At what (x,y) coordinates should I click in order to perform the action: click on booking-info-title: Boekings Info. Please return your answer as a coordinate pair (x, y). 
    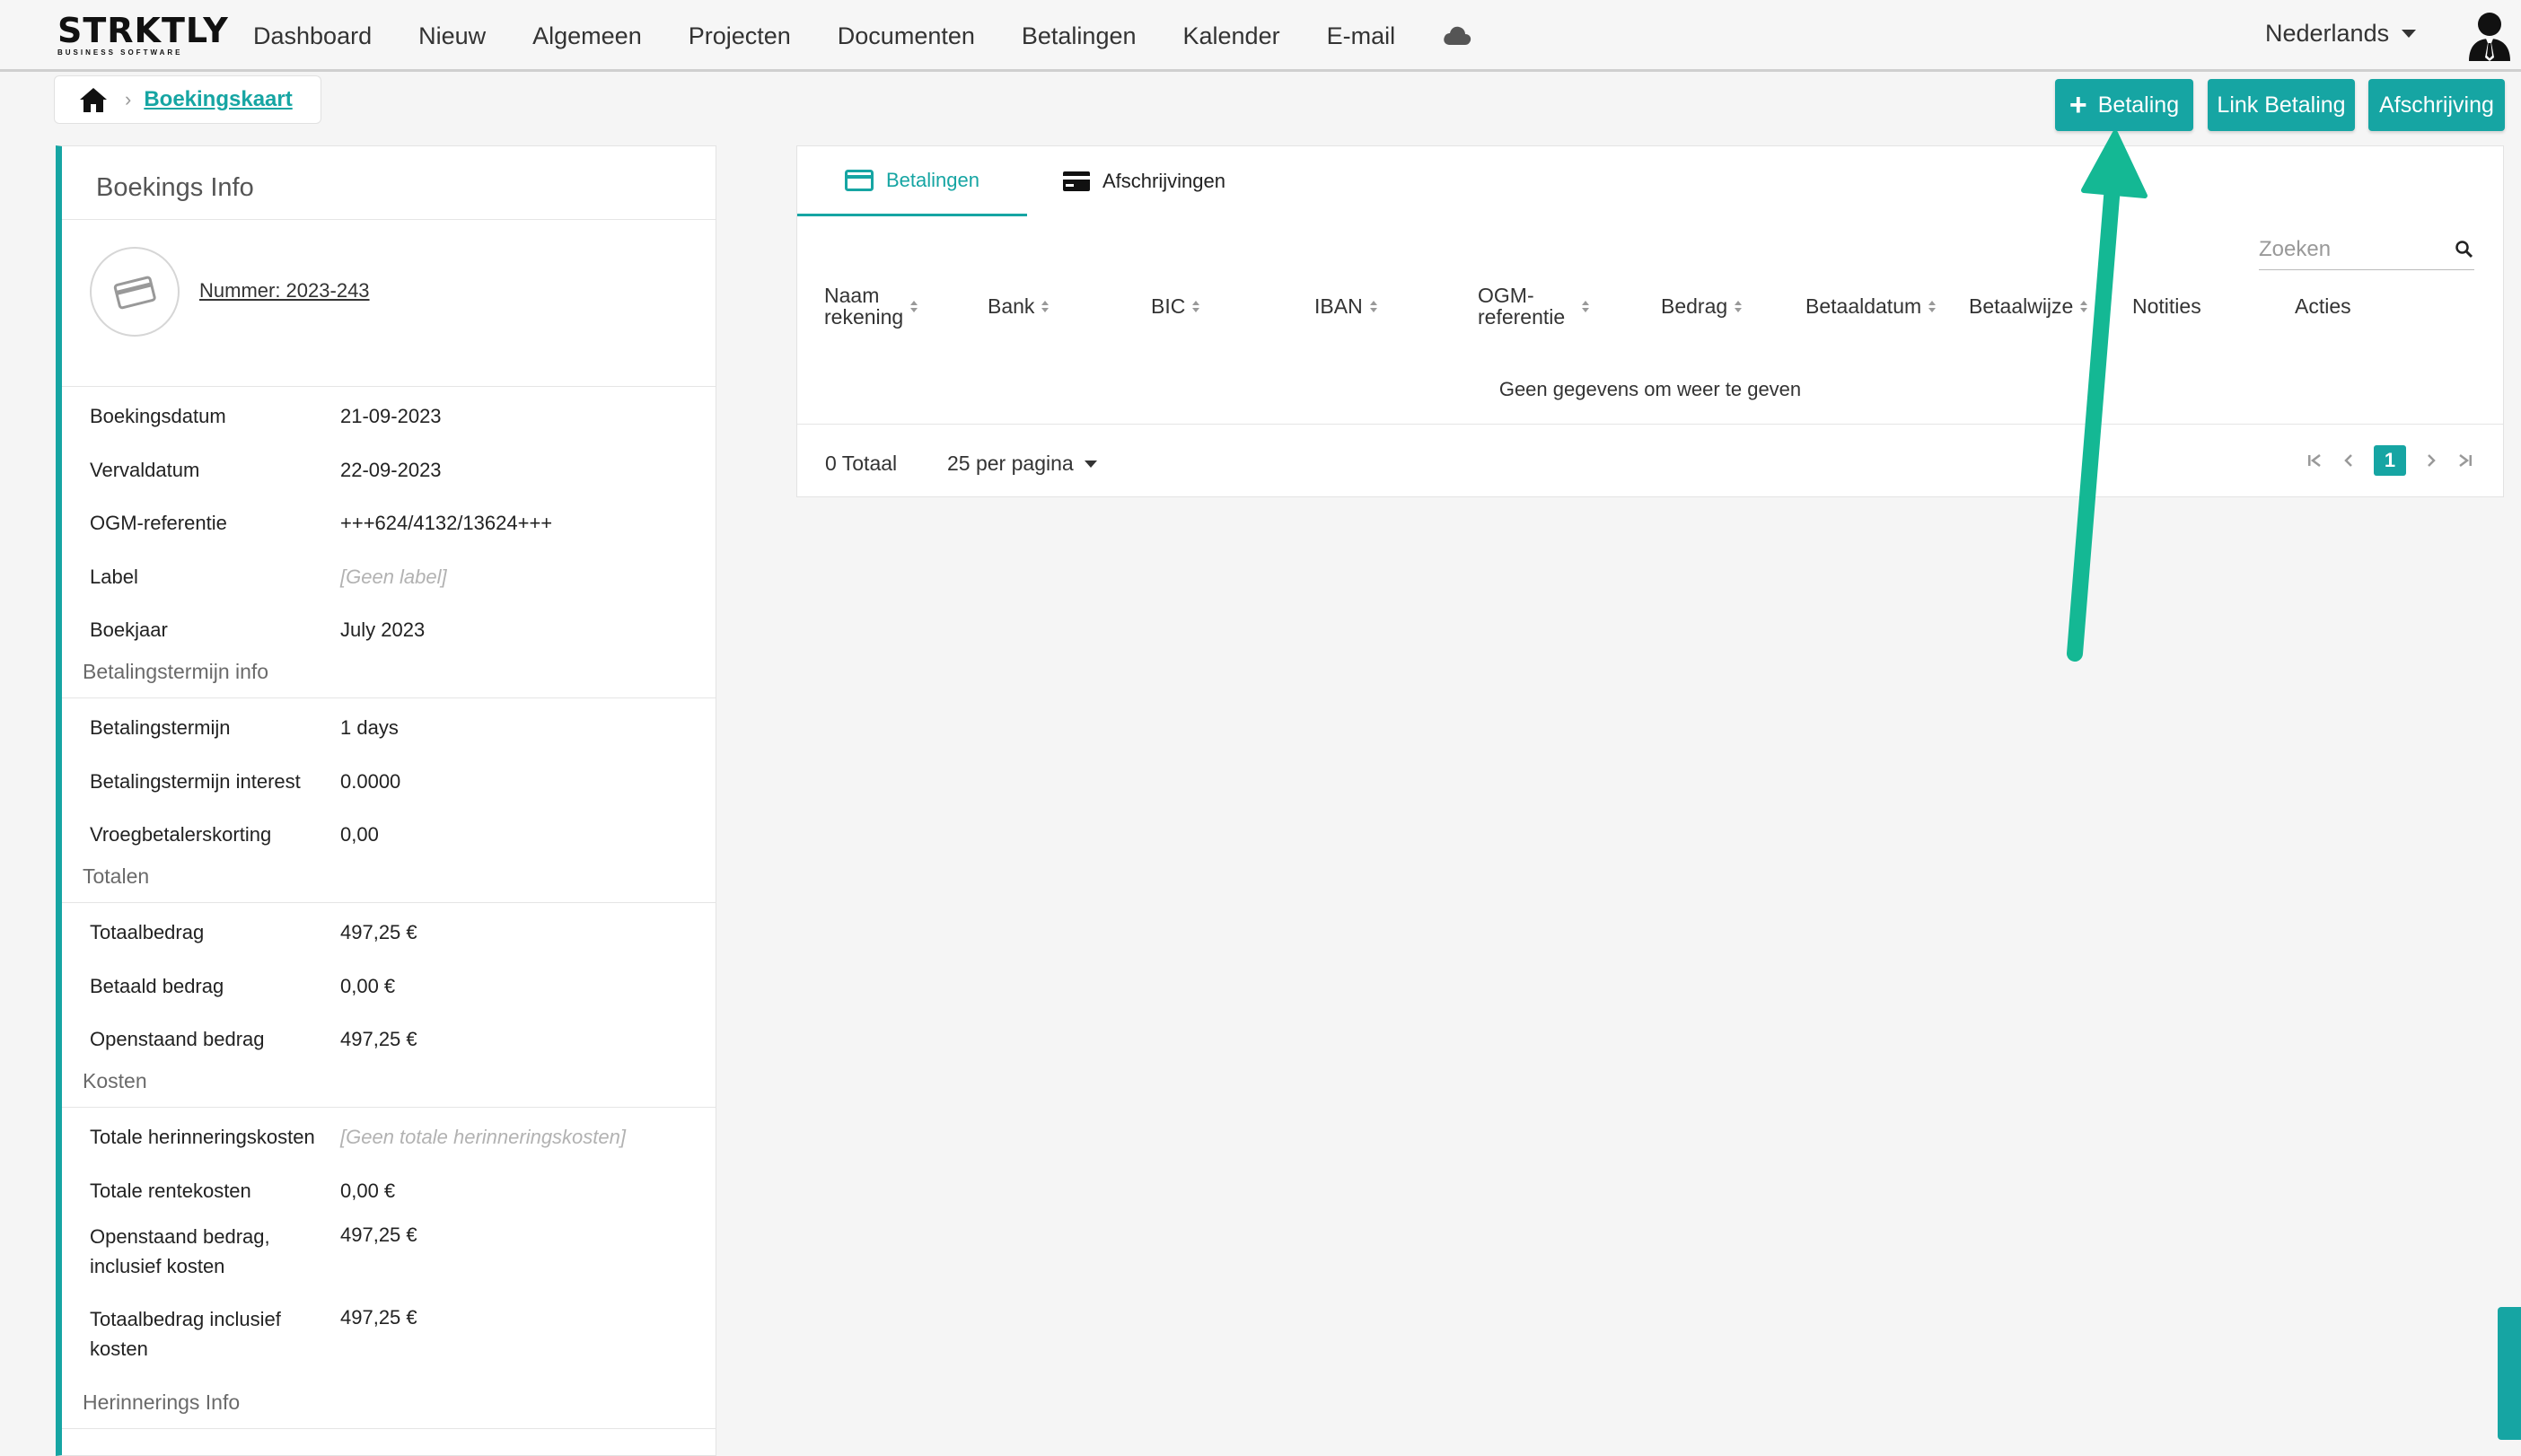
    Looking at the image, I should click on (389, 183).